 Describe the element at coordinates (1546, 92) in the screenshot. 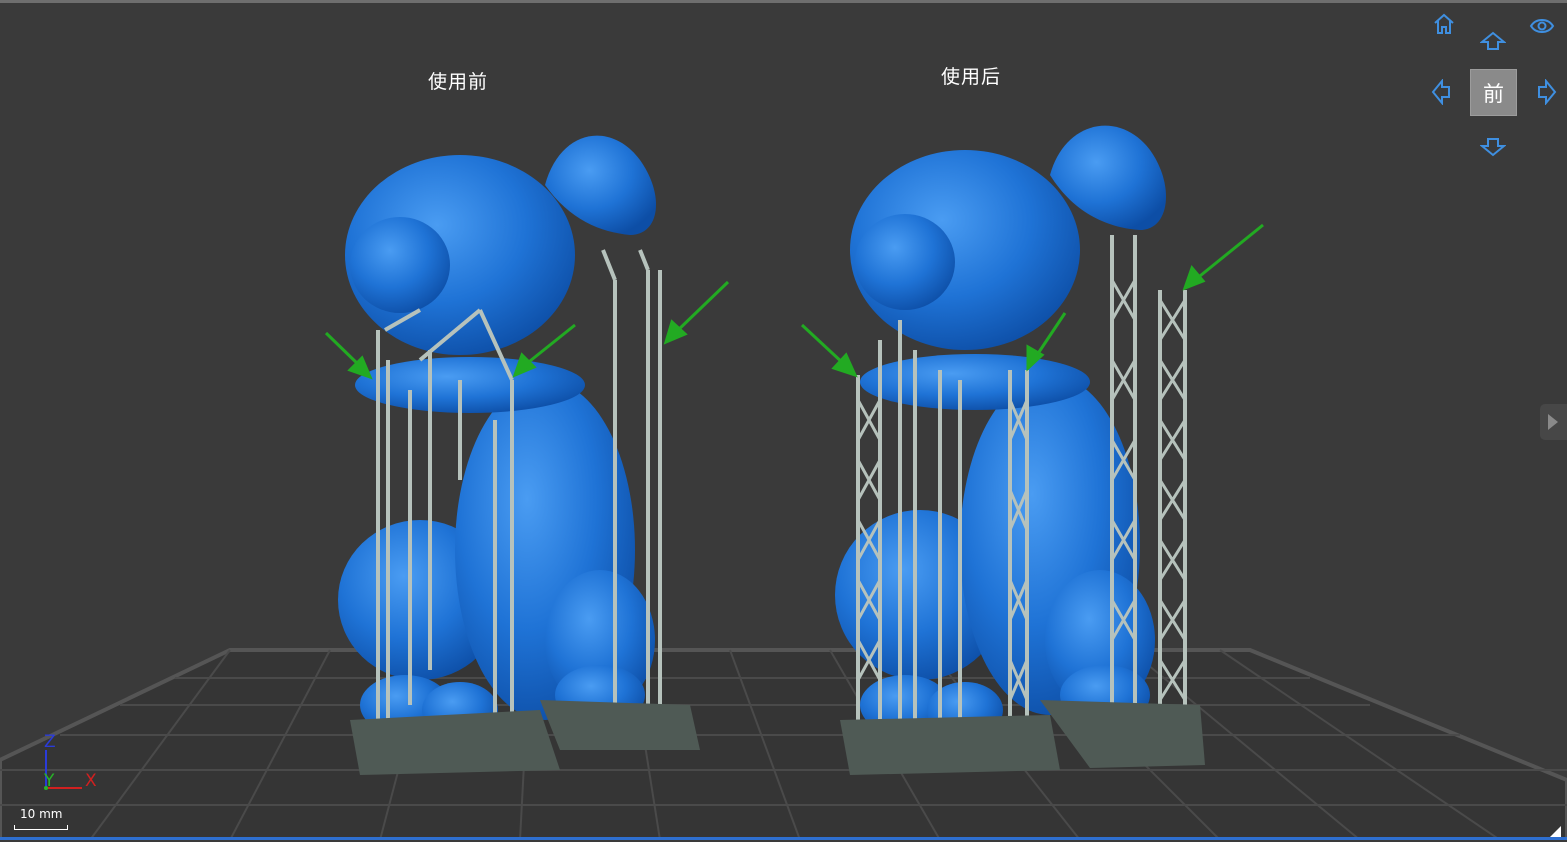

I see `arrow-right-icon` at that location.